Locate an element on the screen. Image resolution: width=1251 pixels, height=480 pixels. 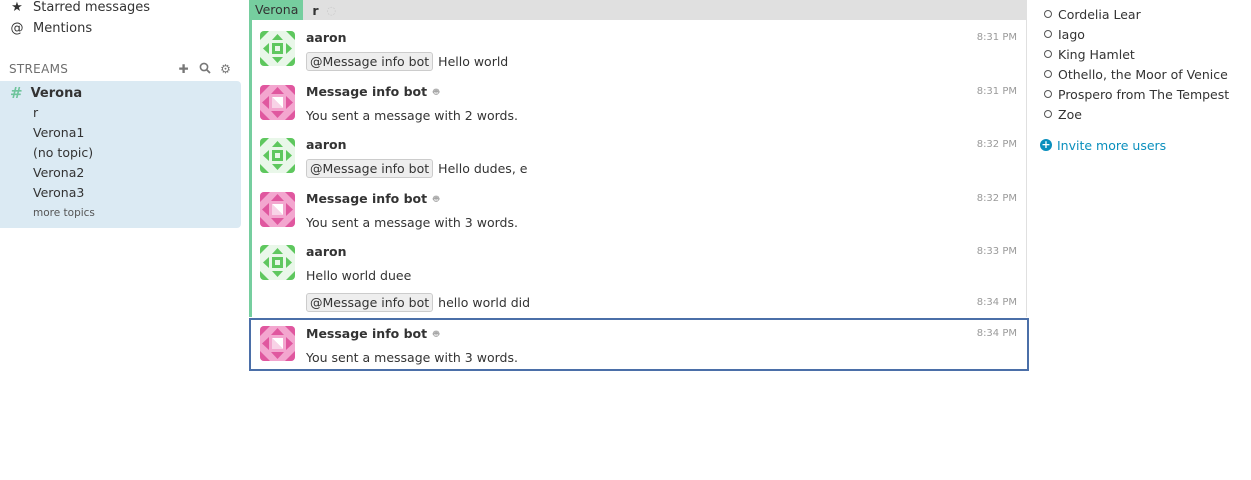
plus-circle-icon: + is located at coordinates (1046, 144).